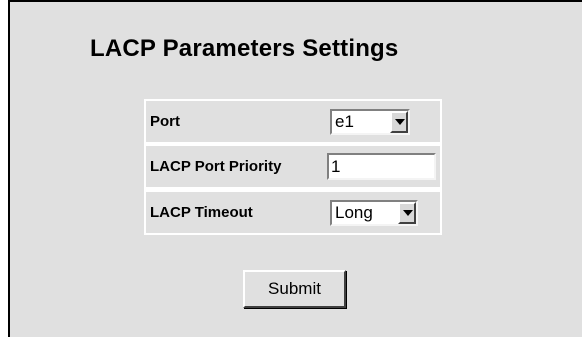 This screenshot has height=337, width=582. I want to click on port-select-value: e1, so click(344, 121).